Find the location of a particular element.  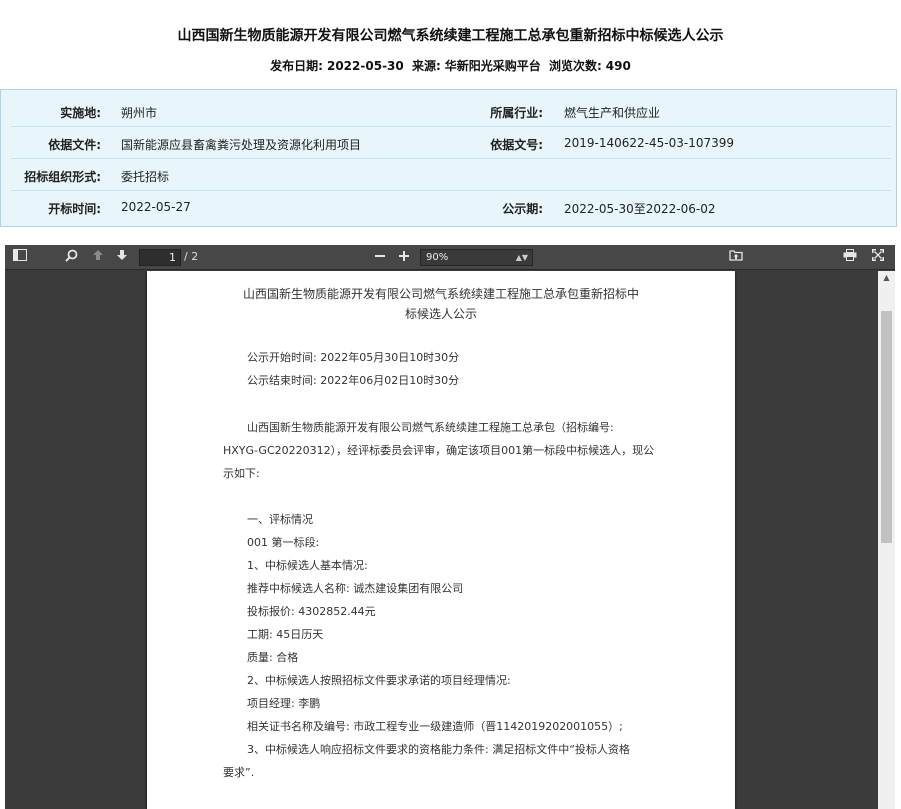

location-label: 实施地: is located at coordinates (80, 113).